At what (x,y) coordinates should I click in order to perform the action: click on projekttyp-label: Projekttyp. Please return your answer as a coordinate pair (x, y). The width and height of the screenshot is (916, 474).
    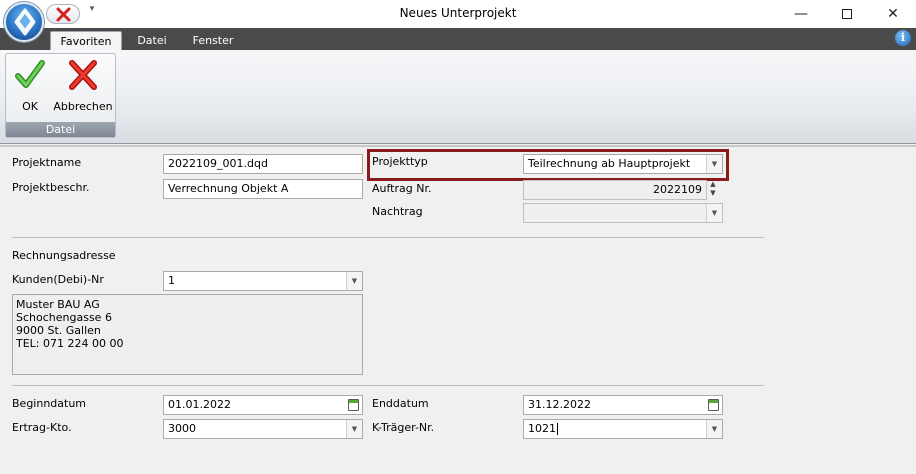
    Looking at the image, I should click on (400, 161).